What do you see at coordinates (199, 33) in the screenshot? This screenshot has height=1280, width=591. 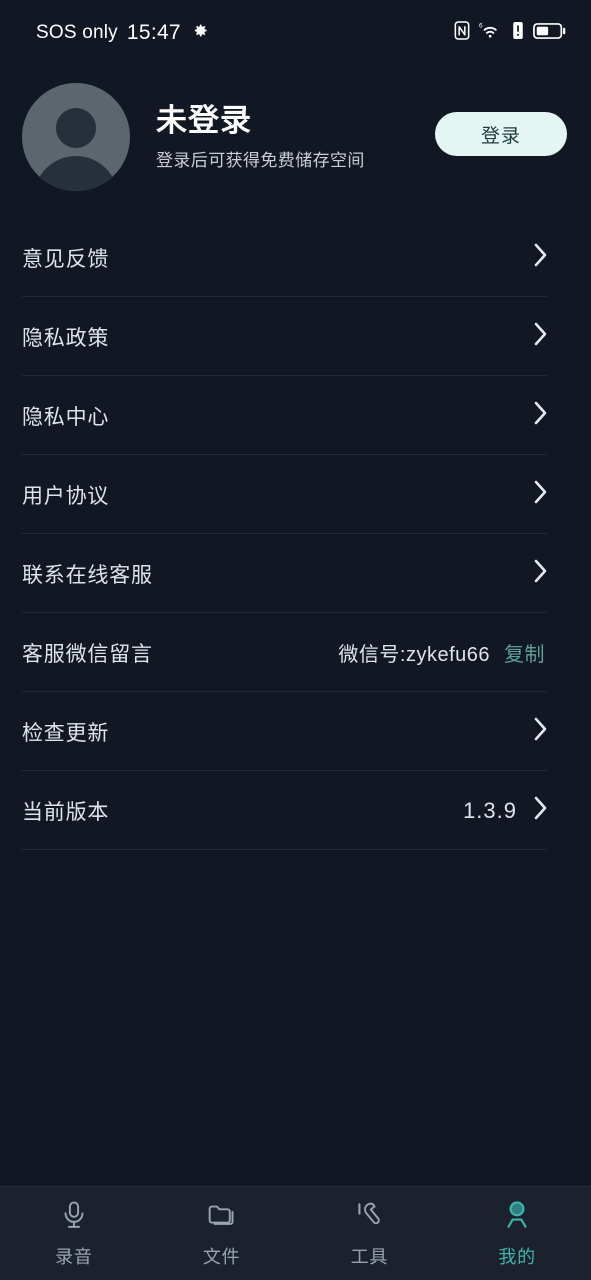 I see `gear-icon` at bounding box center [199, 33].